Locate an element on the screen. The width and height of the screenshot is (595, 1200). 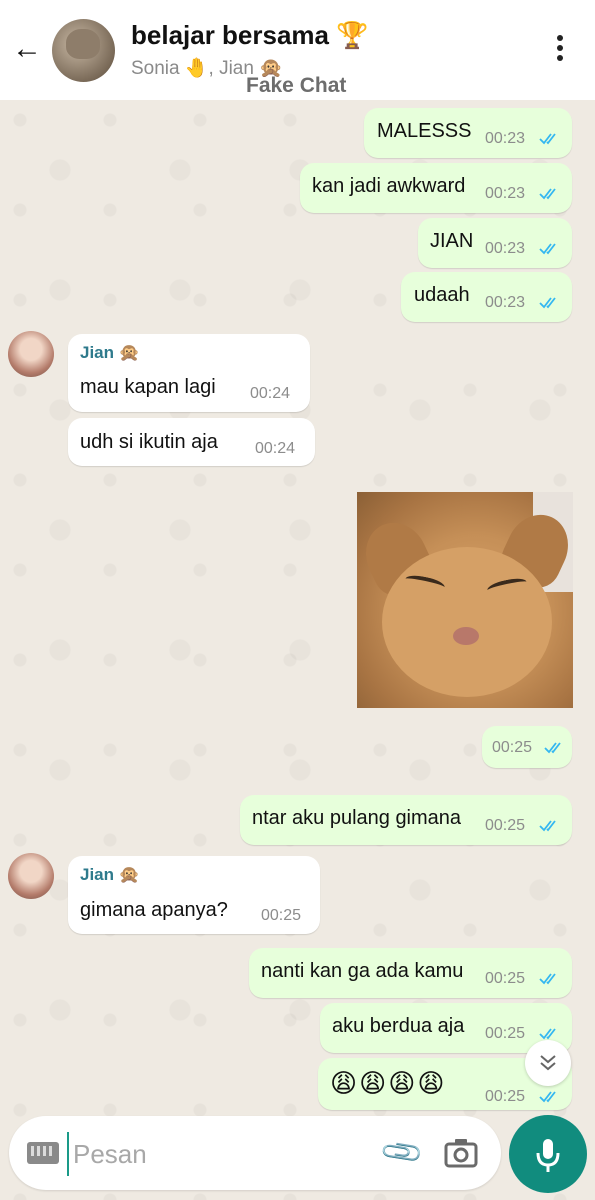
keyboard-icon is located at coordinates (43, 1153).